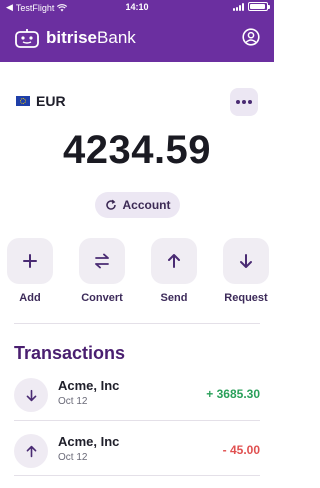 The width and height of the screenshot is (320, 488). What do you see at coordinates (138, 271) in the screenshot?
I see `action-bar: Add Convert Send Request` at bounding box center [138, 271].